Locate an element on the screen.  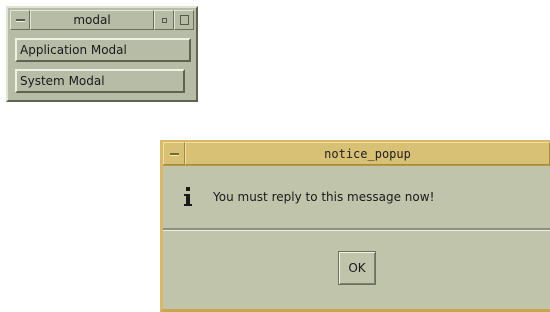
notice-titlebar: notice_popup is located at coordinates (356, 154).